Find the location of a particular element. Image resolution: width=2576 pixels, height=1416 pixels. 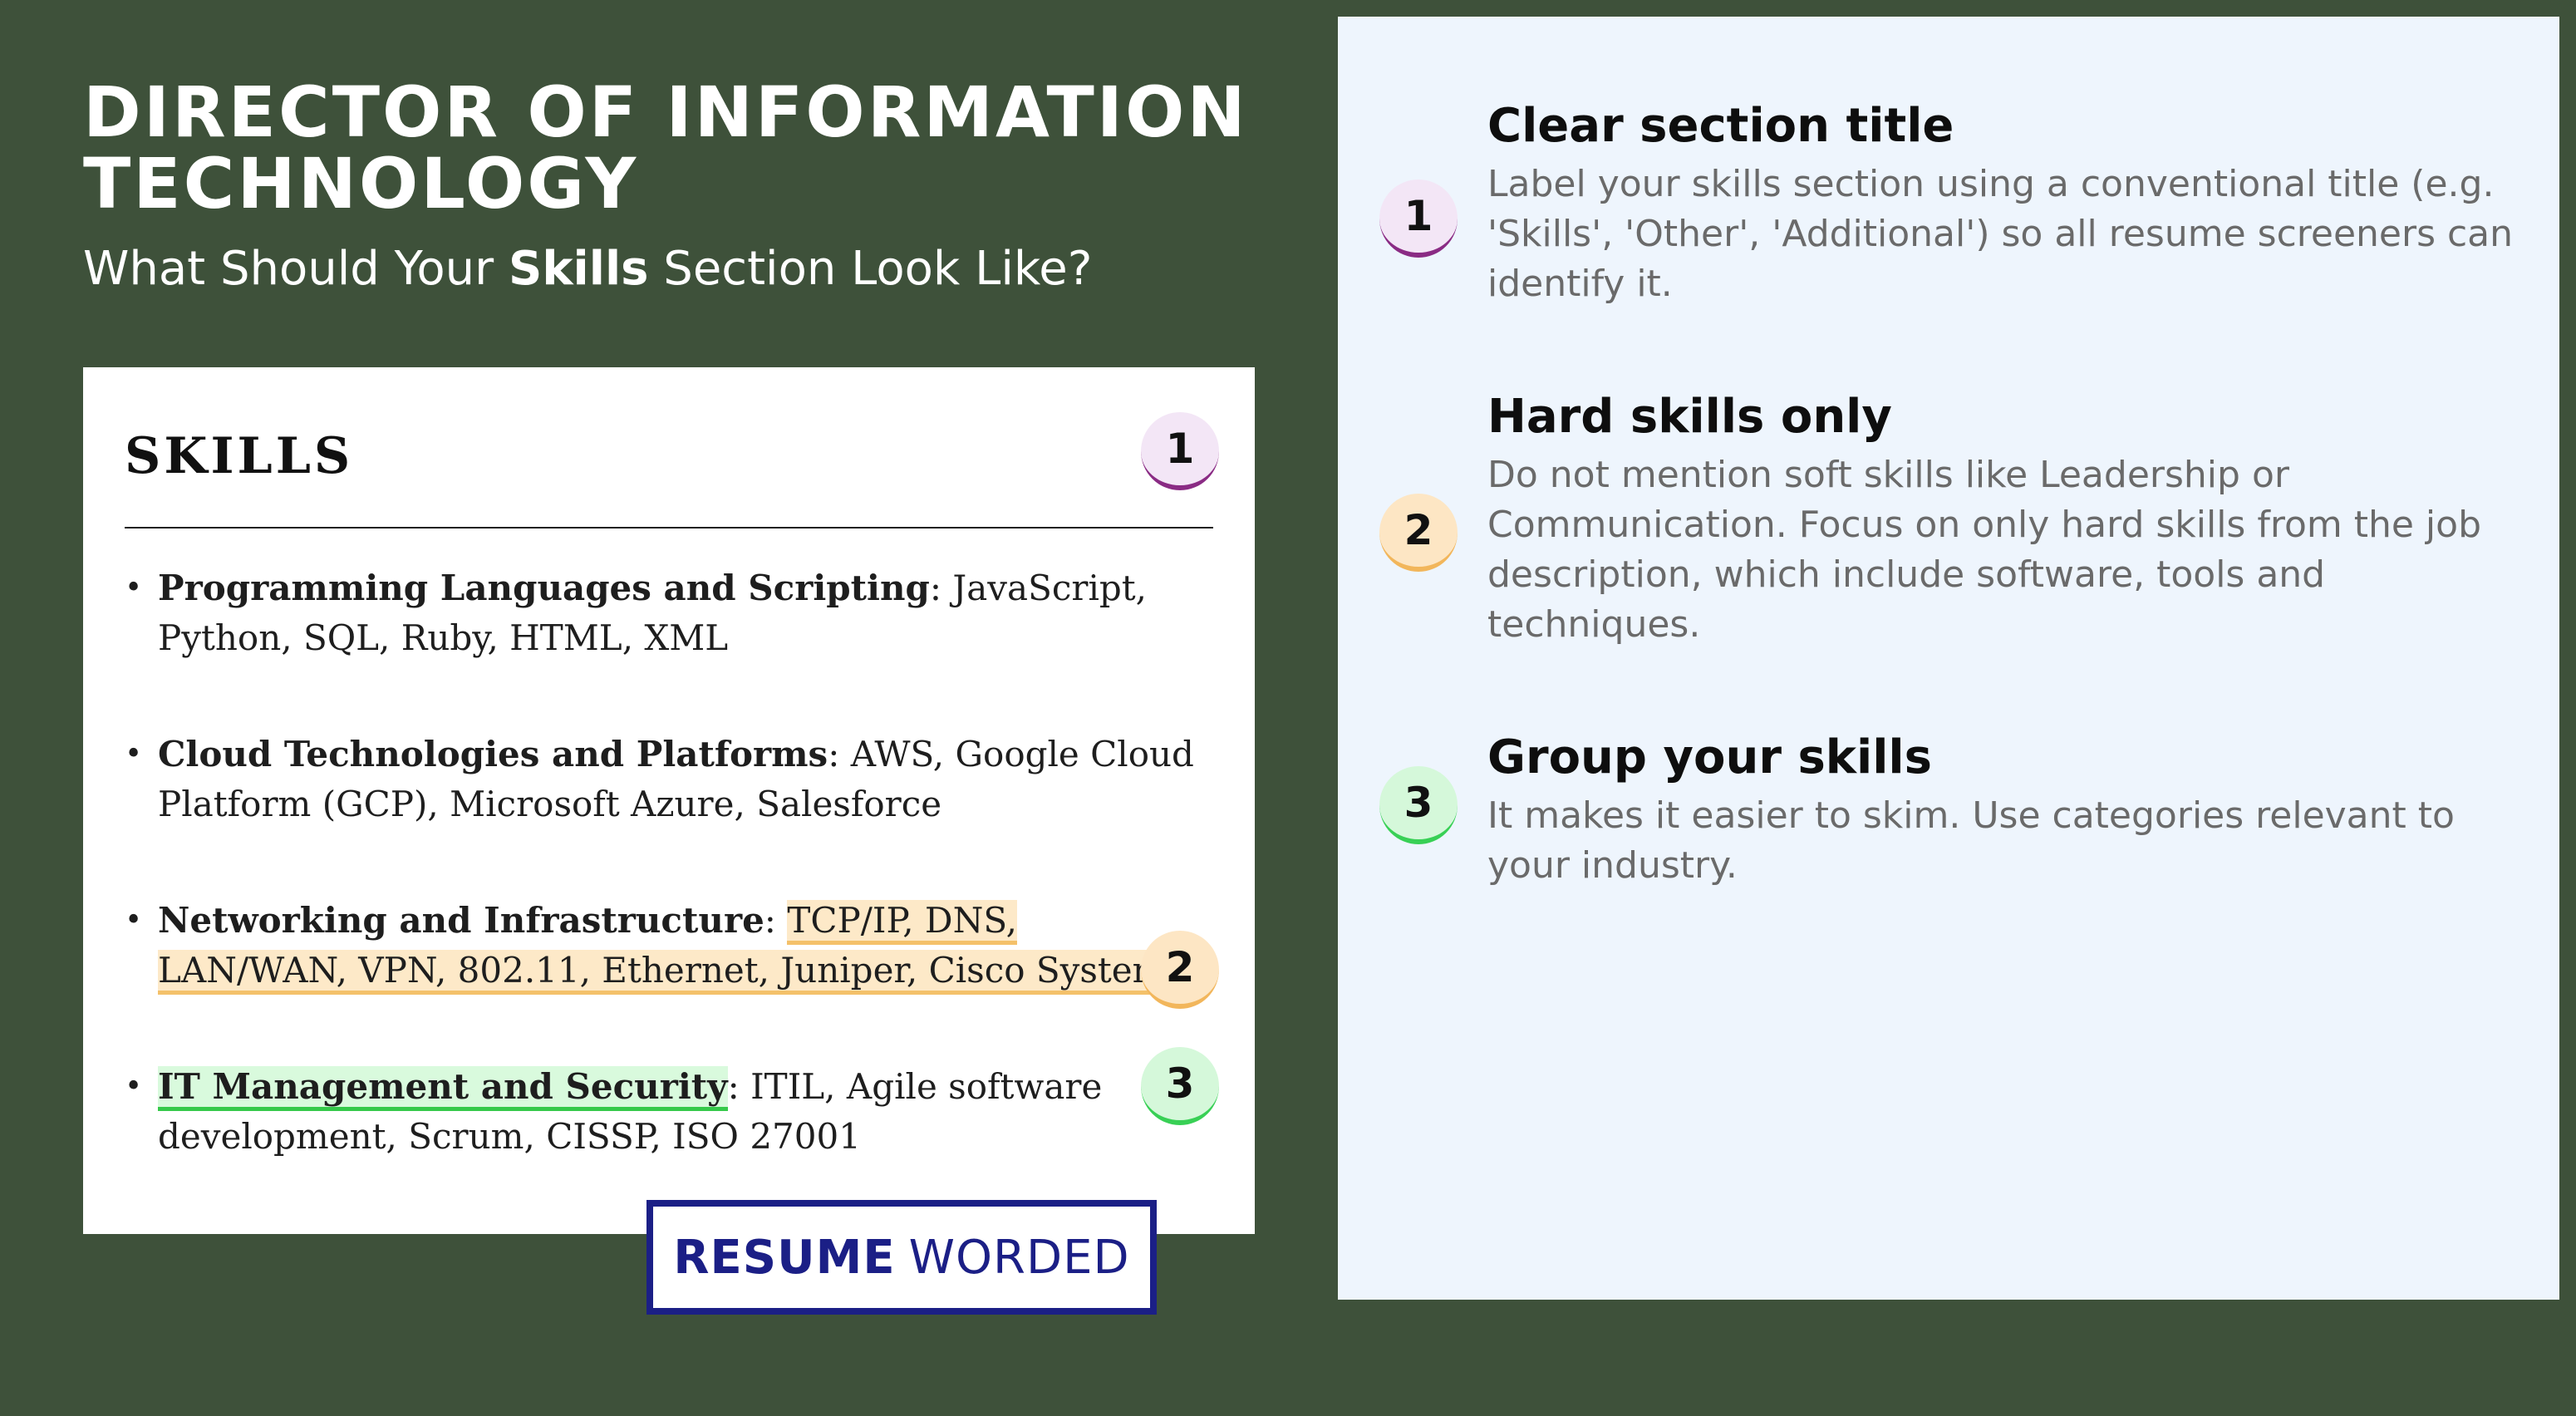

highlighted-category: IT Management and Security is located at coordinates (443, 1088).